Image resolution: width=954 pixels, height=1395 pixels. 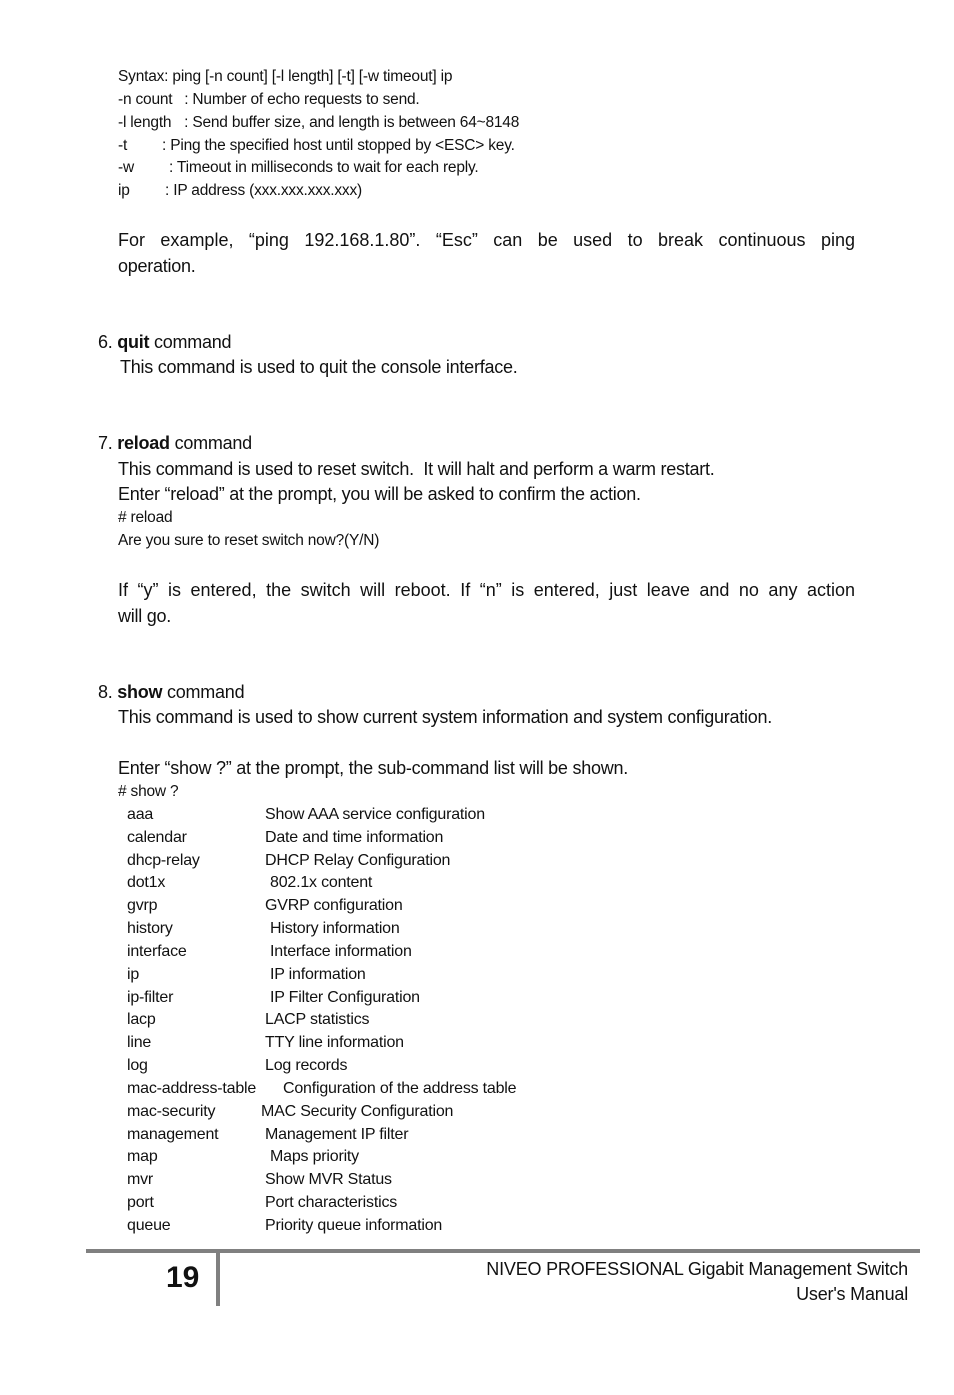 I want to click on subcommand-desc: Interface information, so click(x=341, y=951).